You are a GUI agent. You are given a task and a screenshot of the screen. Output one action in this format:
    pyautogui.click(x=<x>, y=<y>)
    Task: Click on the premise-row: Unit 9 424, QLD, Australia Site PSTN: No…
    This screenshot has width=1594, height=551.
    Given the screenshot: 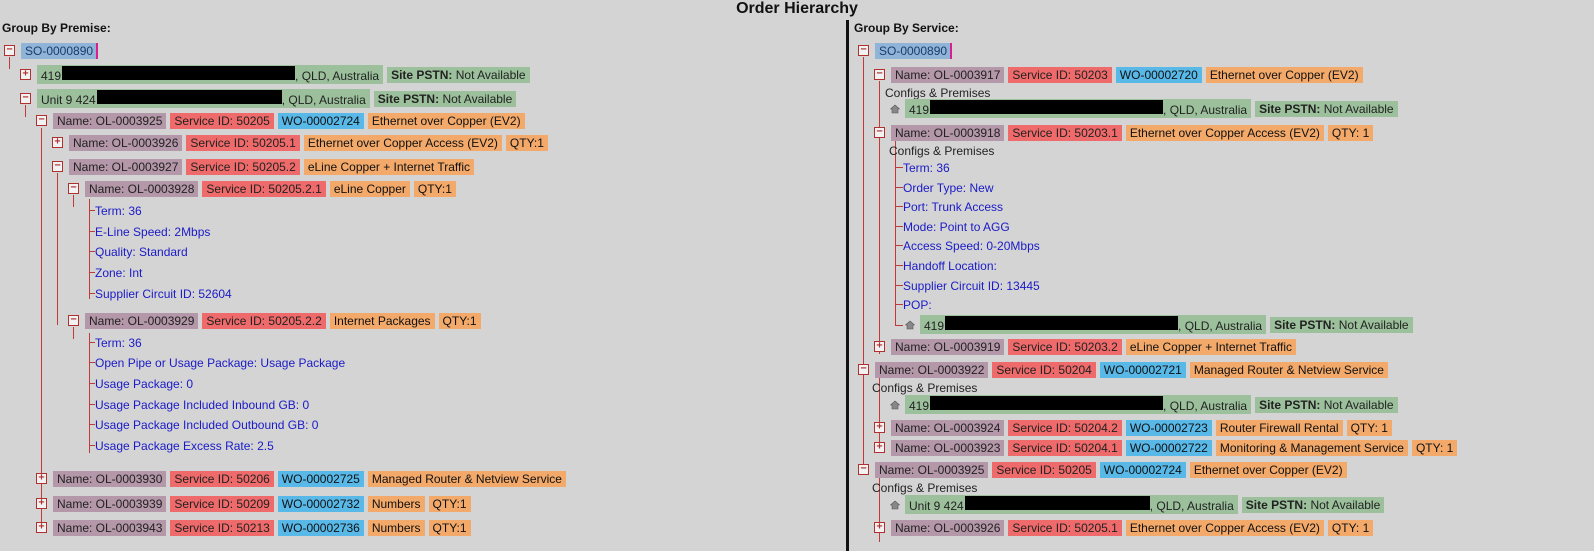 What is the action you would take?
    pyautogui.click(x=1139, y=504)
    